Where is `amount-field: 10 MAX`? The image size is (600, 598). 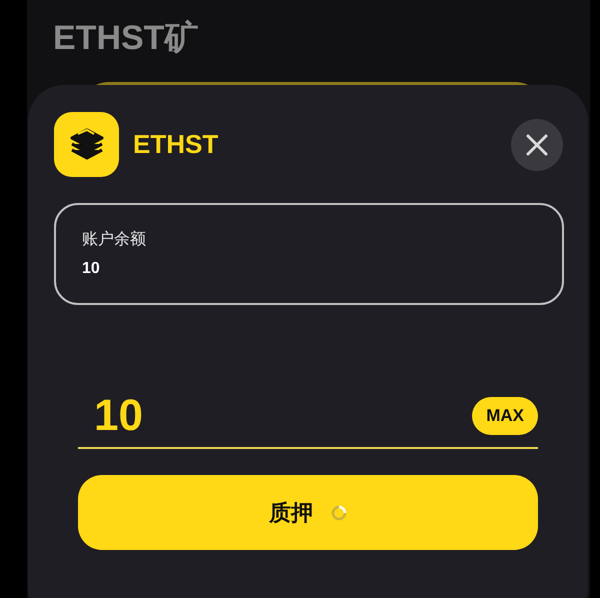
amount-field: 10 MAX is located at coordinates (308, 420).